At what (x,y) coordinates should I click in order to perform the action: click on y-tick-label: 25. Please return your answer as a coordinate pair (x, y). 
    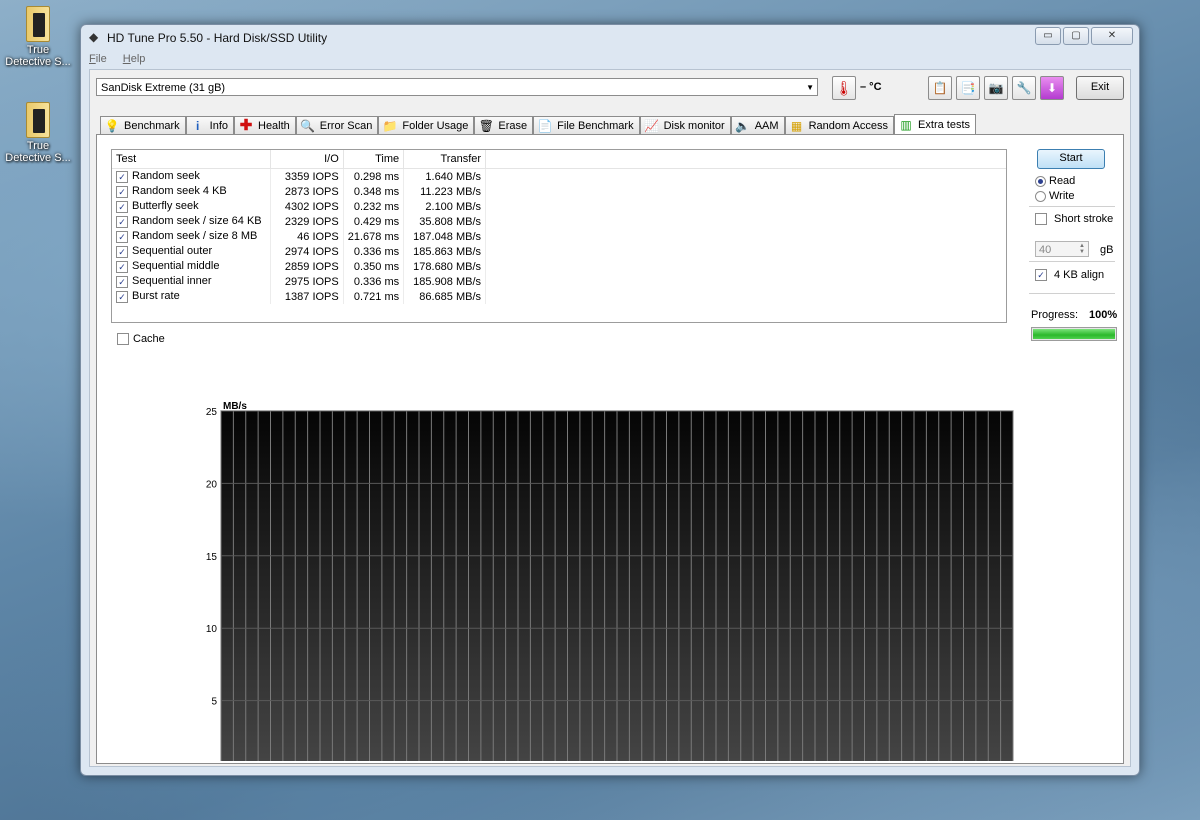
    Looking at the image, I should click on (212, 412).